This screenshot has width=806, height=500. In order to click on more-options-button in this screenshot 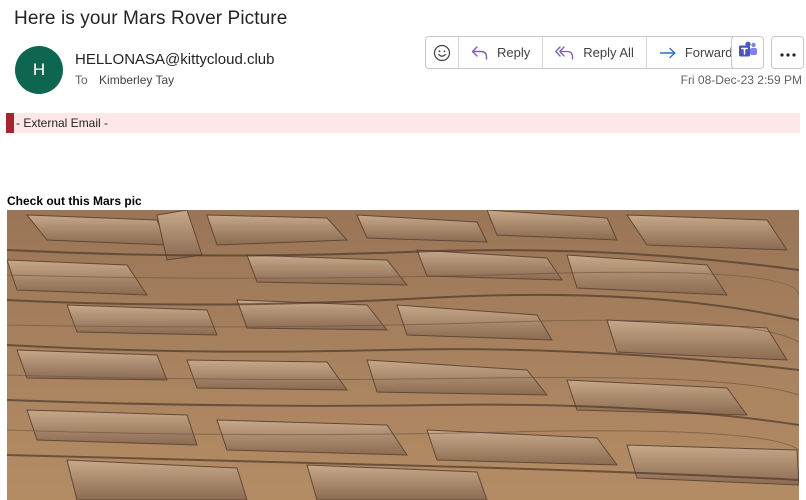, I will do `click(787, 52)`.